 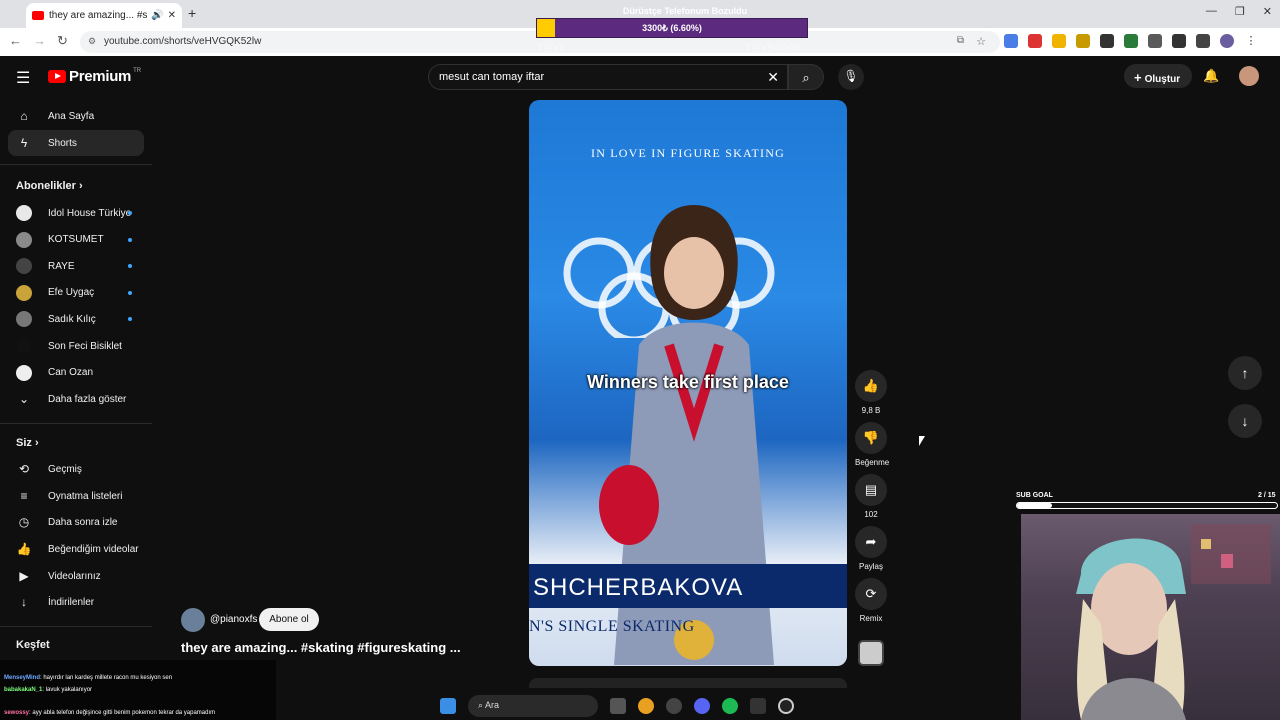 What do you see at coordinates (157, 15) in the screenshot?
I see `speaker-icon: 🔊` at bounding box center [157, 15].